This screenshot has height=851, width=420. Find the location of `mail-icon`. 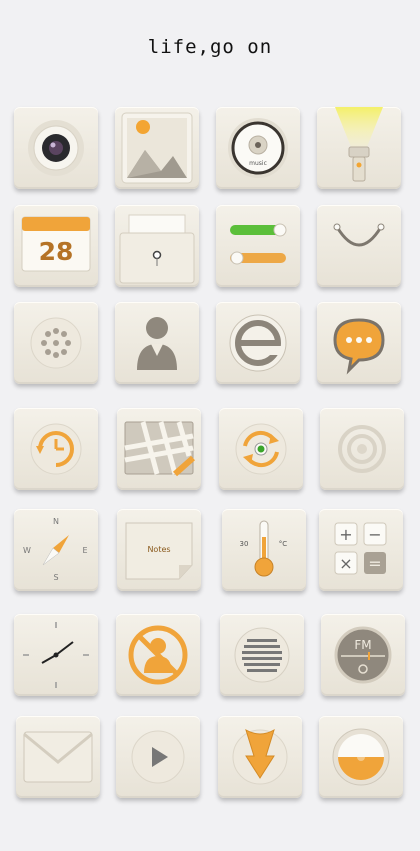

mail-icon is located at coordinates (58, 757).